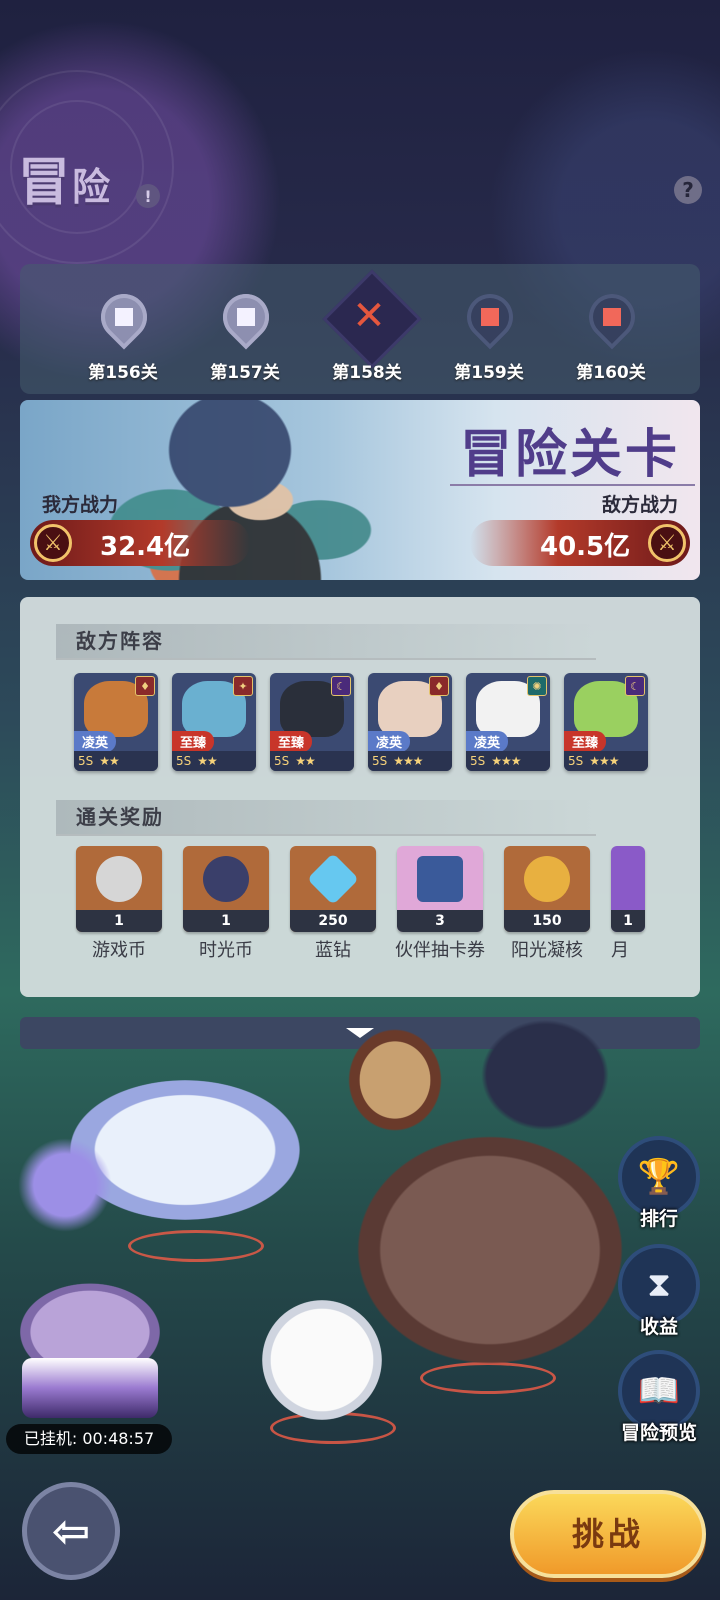 This screenshot has height=1600, width=720. I want to click on crossed-swords-icon: ✕, so click(369, 316).